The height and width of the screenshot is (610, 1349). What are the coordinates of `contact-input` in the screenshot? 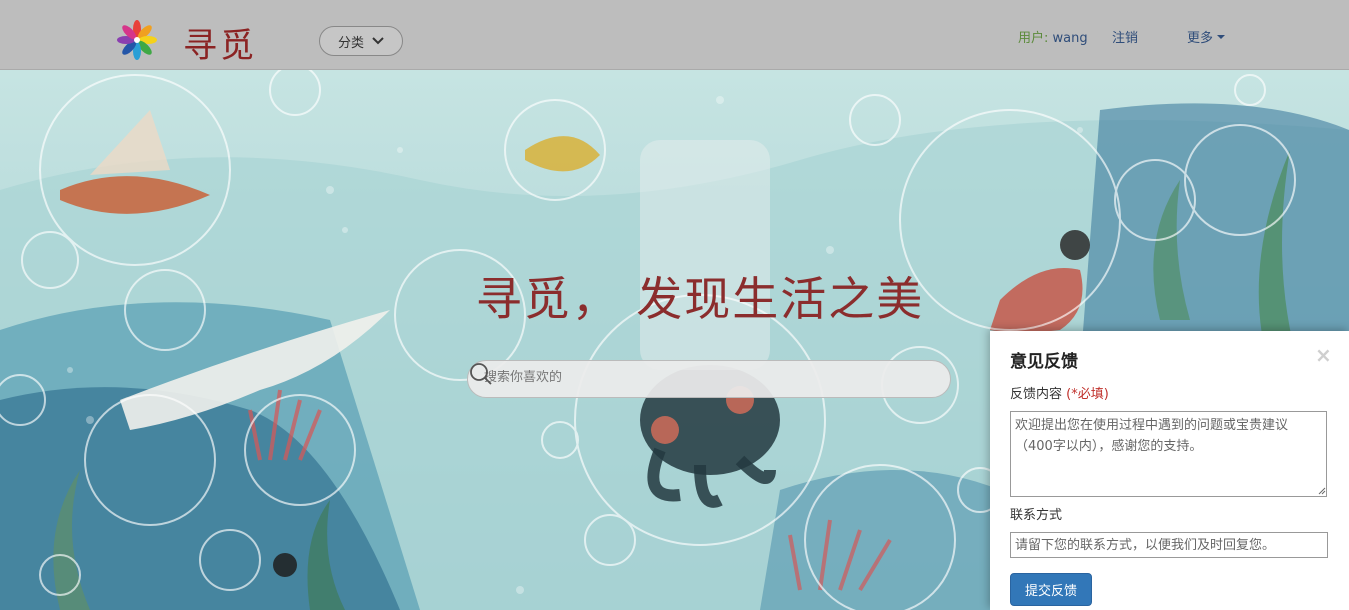 It's located at (1169, 545).